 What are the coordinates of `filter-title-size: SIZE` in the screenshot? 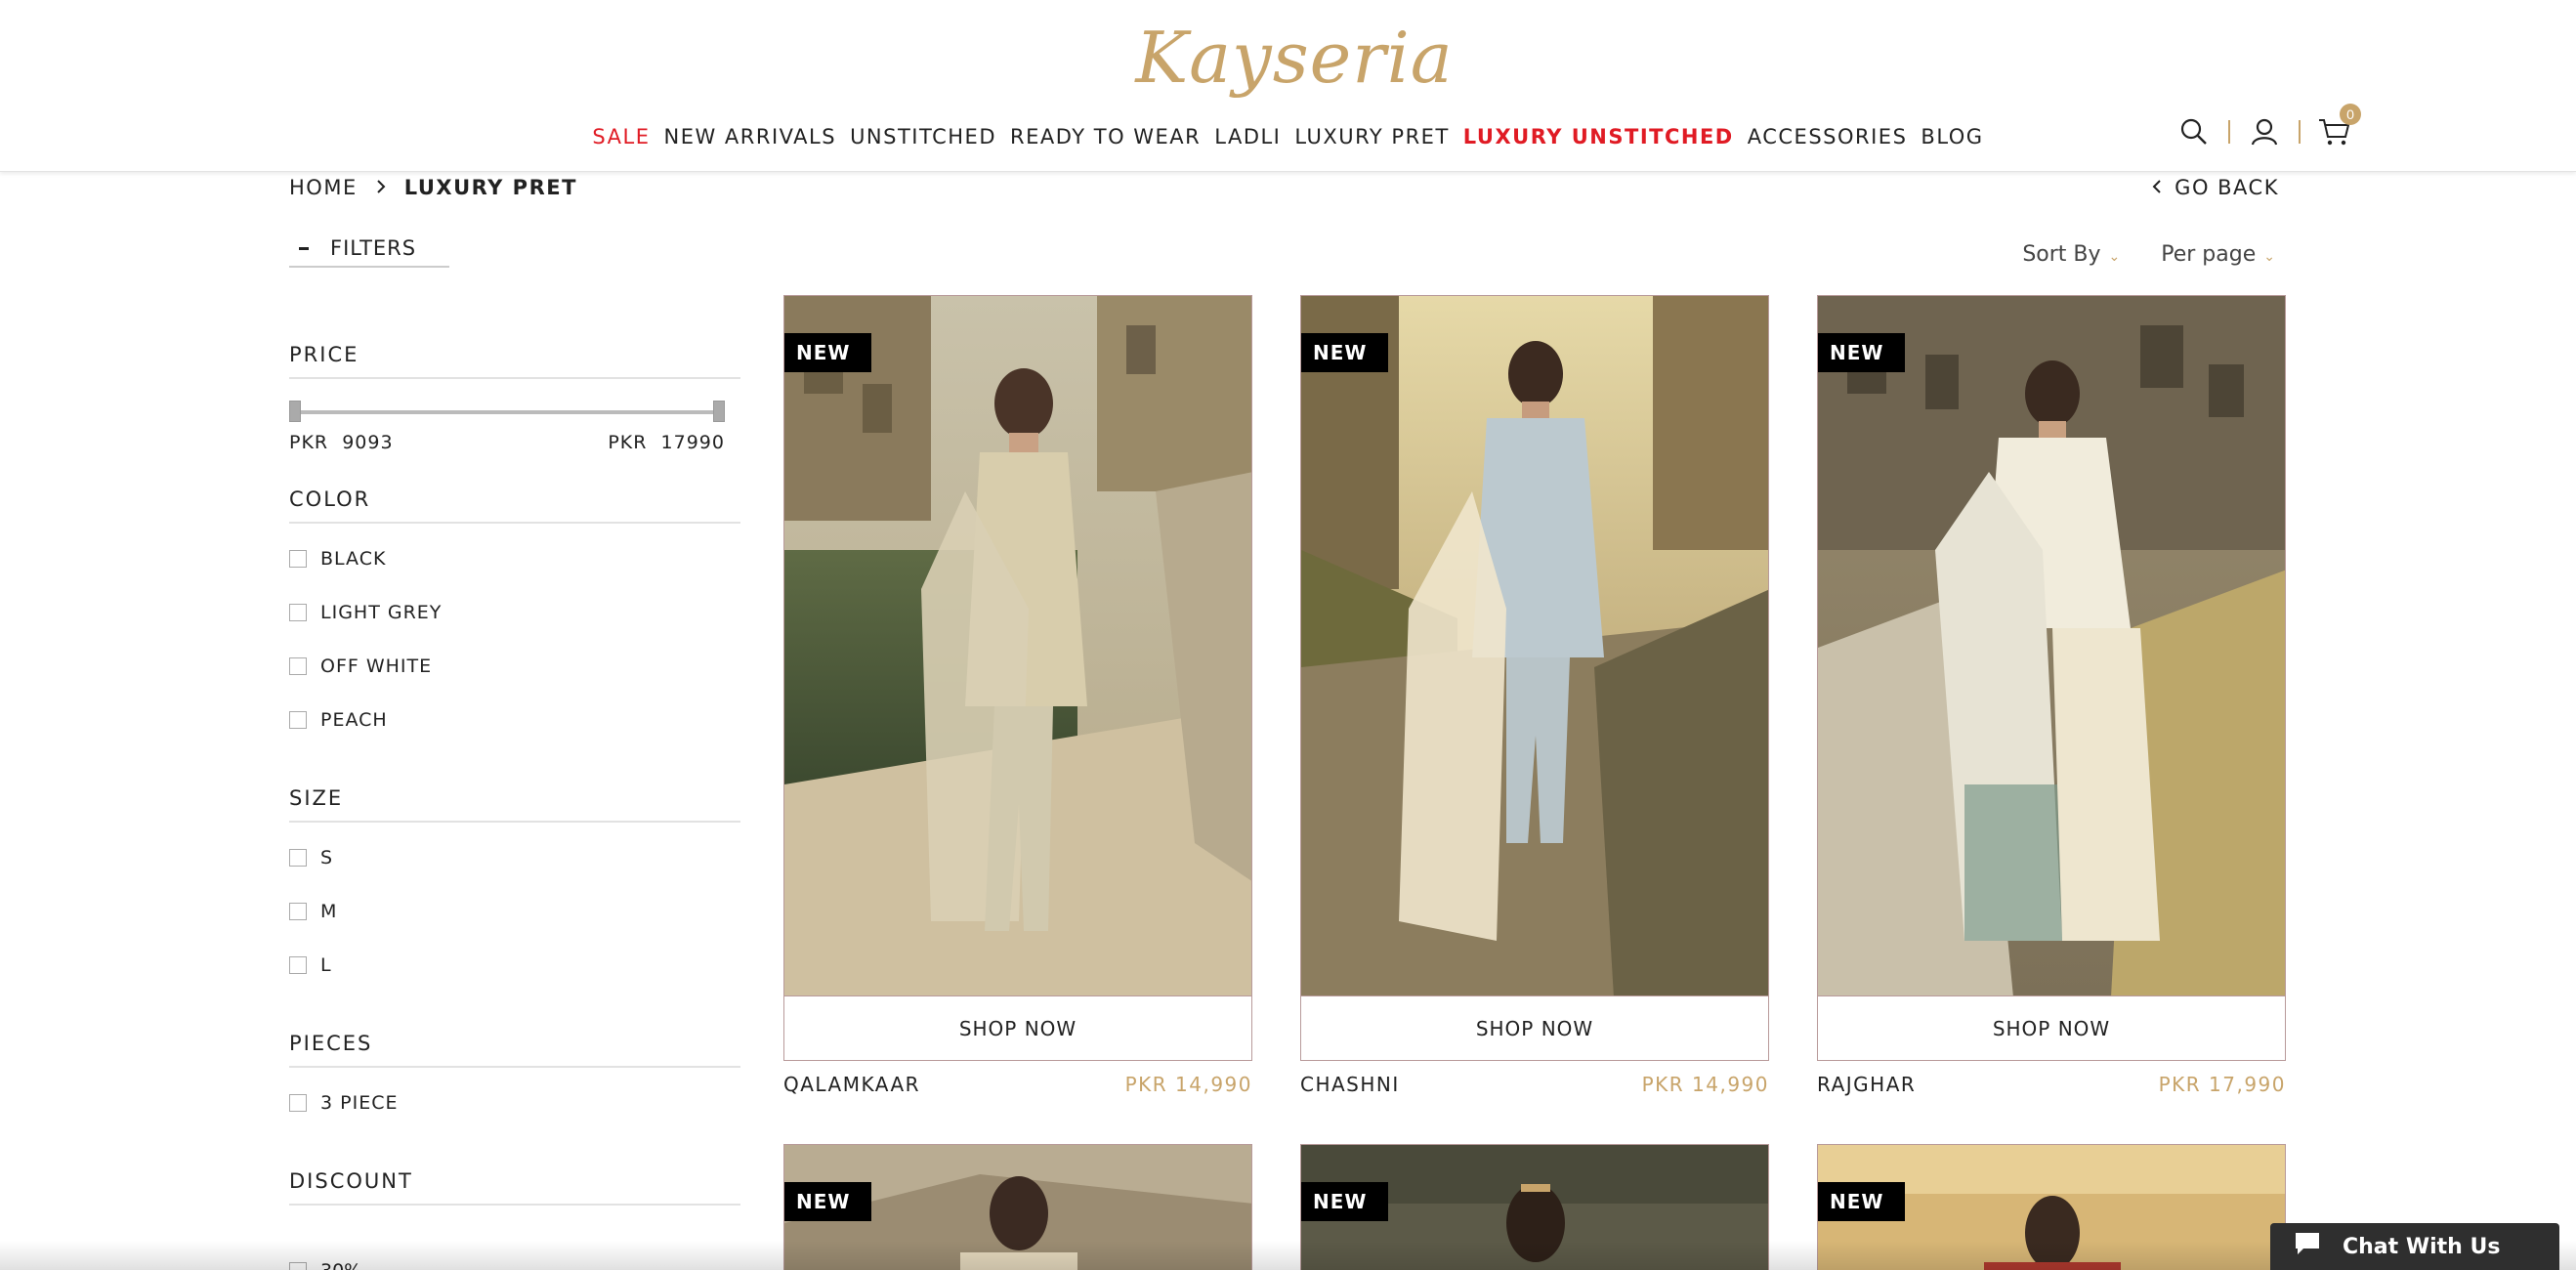 It's located at (514, 799).